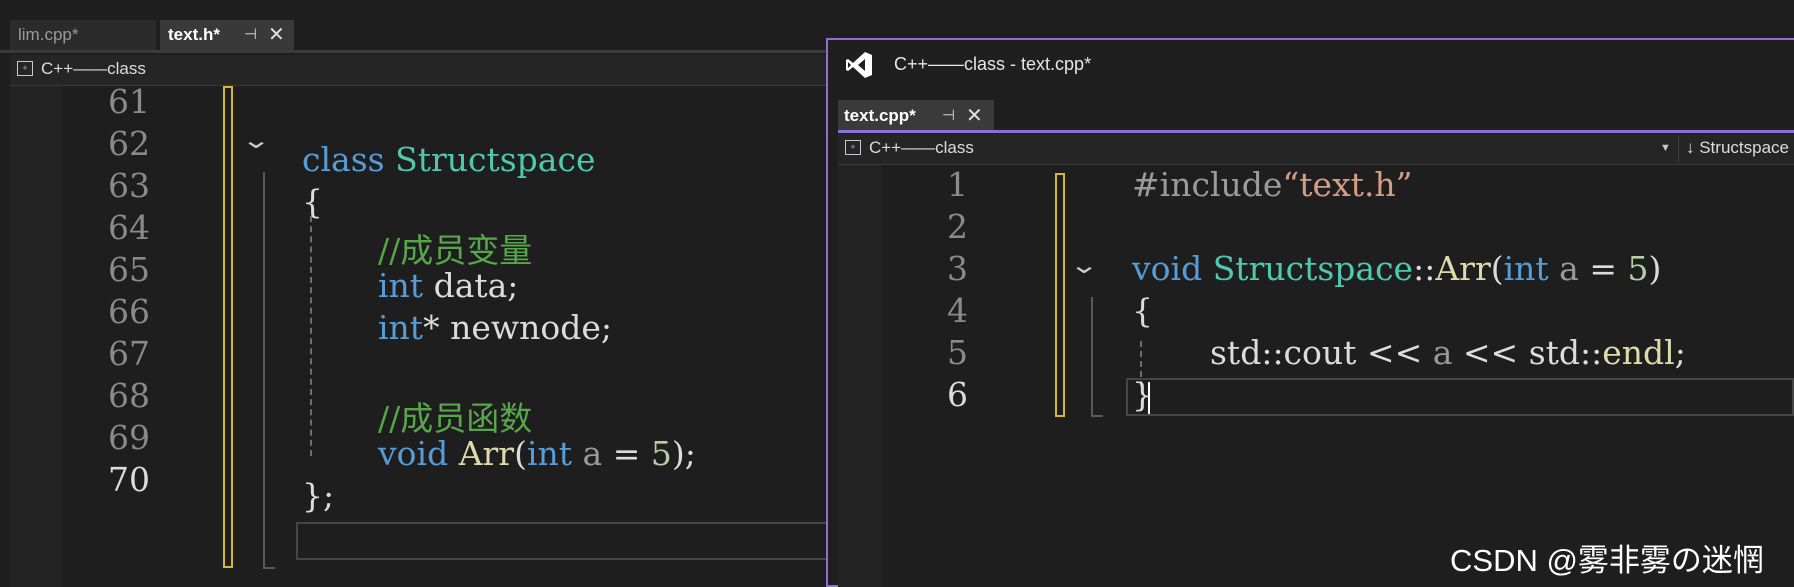 The height and width of the screenshot is (587, 1794). Describe the element at coordinates (129, 101) in the screenshot. I see `line-number: 61` at that location.